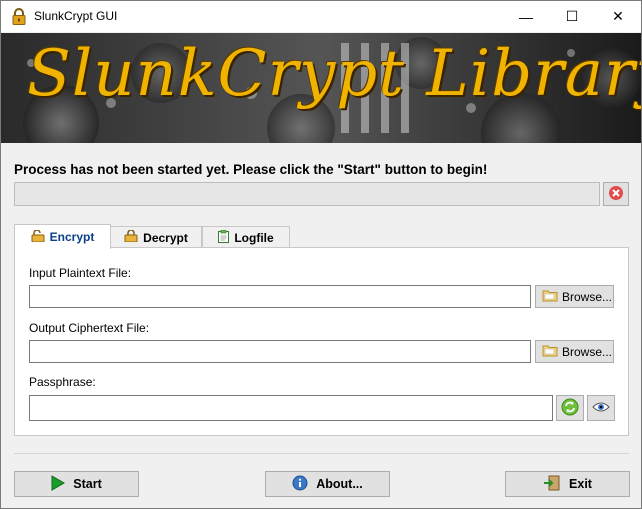 Image resolution: width=642 pixels, height=509 pixels. I want to click on start-button: Start, so click(76, 484).